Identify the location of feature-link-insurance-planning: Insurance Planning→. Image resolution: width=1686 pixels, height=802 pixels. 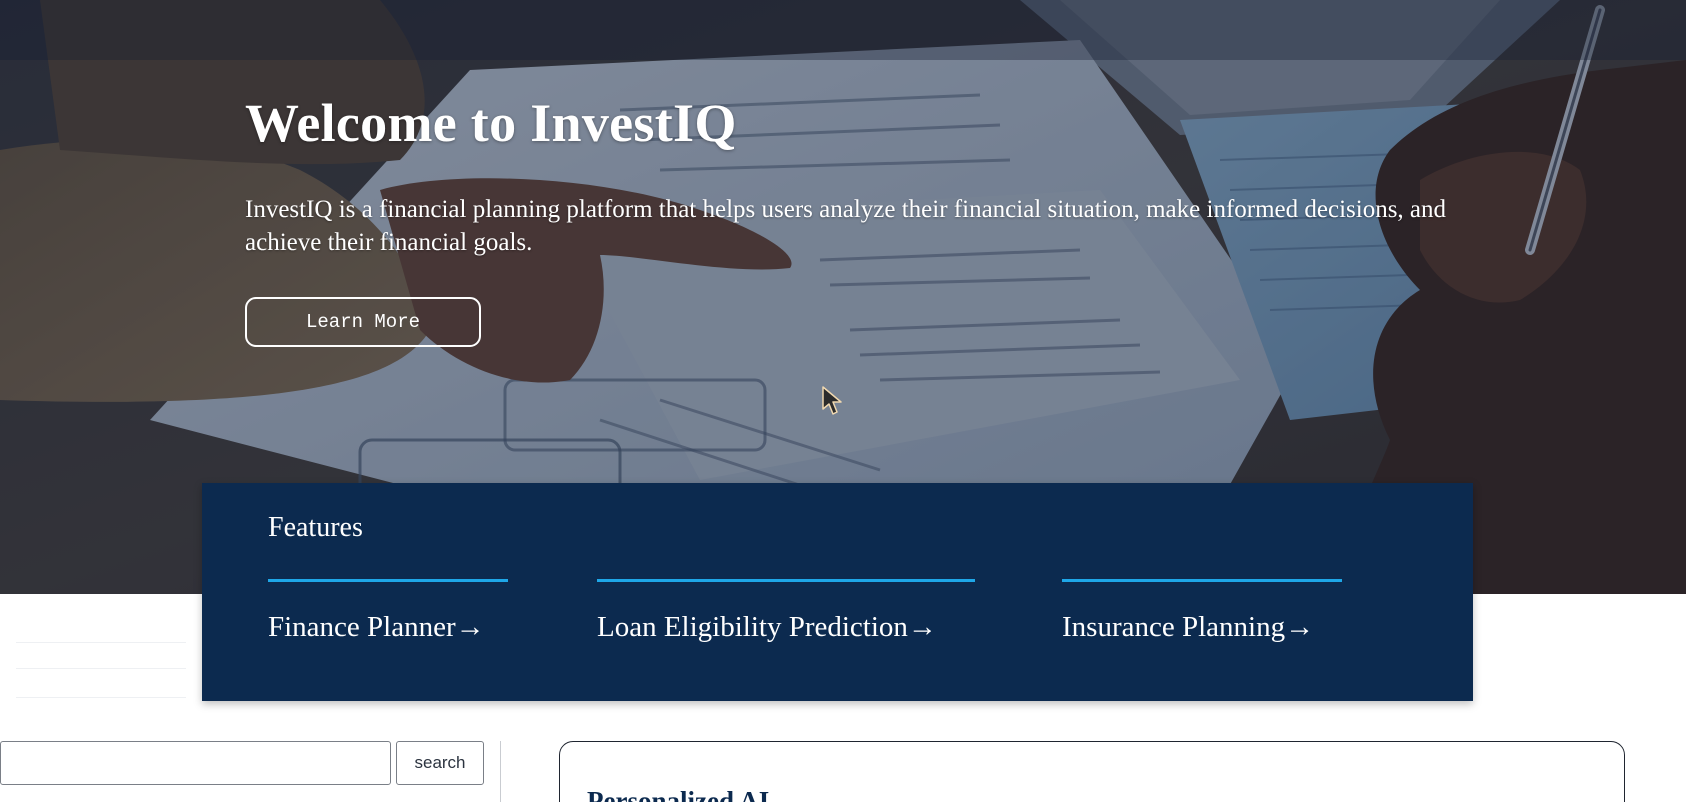
(1202, 611).